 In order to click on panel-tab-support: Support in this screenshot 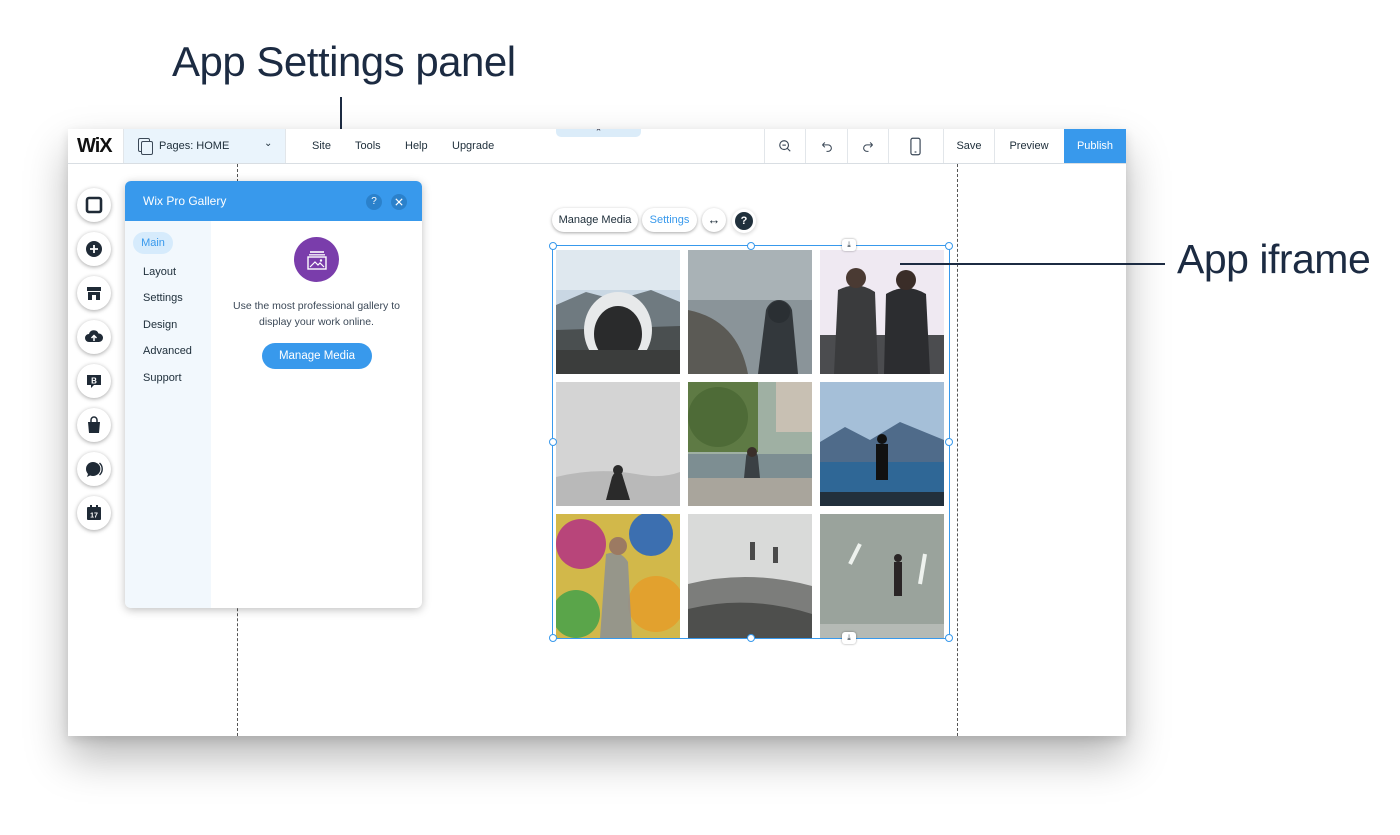, I will do `click(162, 378)`.